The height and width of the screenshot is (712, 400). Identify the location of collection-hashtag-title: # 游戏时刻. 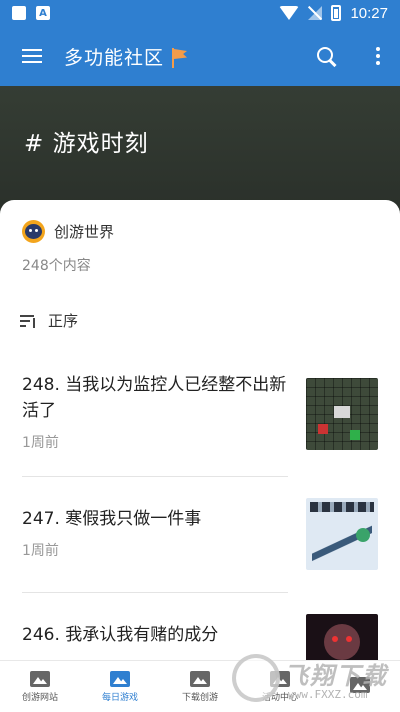
(86, 144).